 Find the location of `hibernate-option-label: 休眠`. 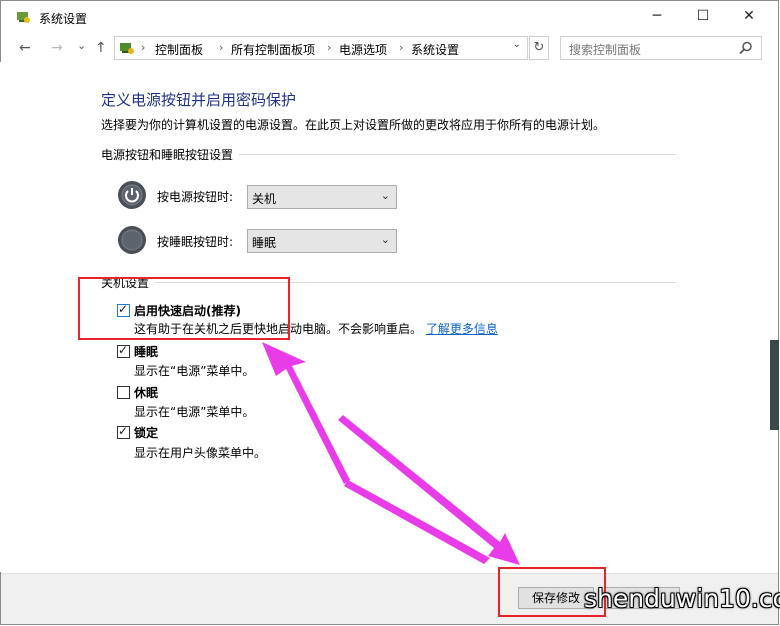

hibernate-option-label: 休眠 is located at coordinates (146, 392).